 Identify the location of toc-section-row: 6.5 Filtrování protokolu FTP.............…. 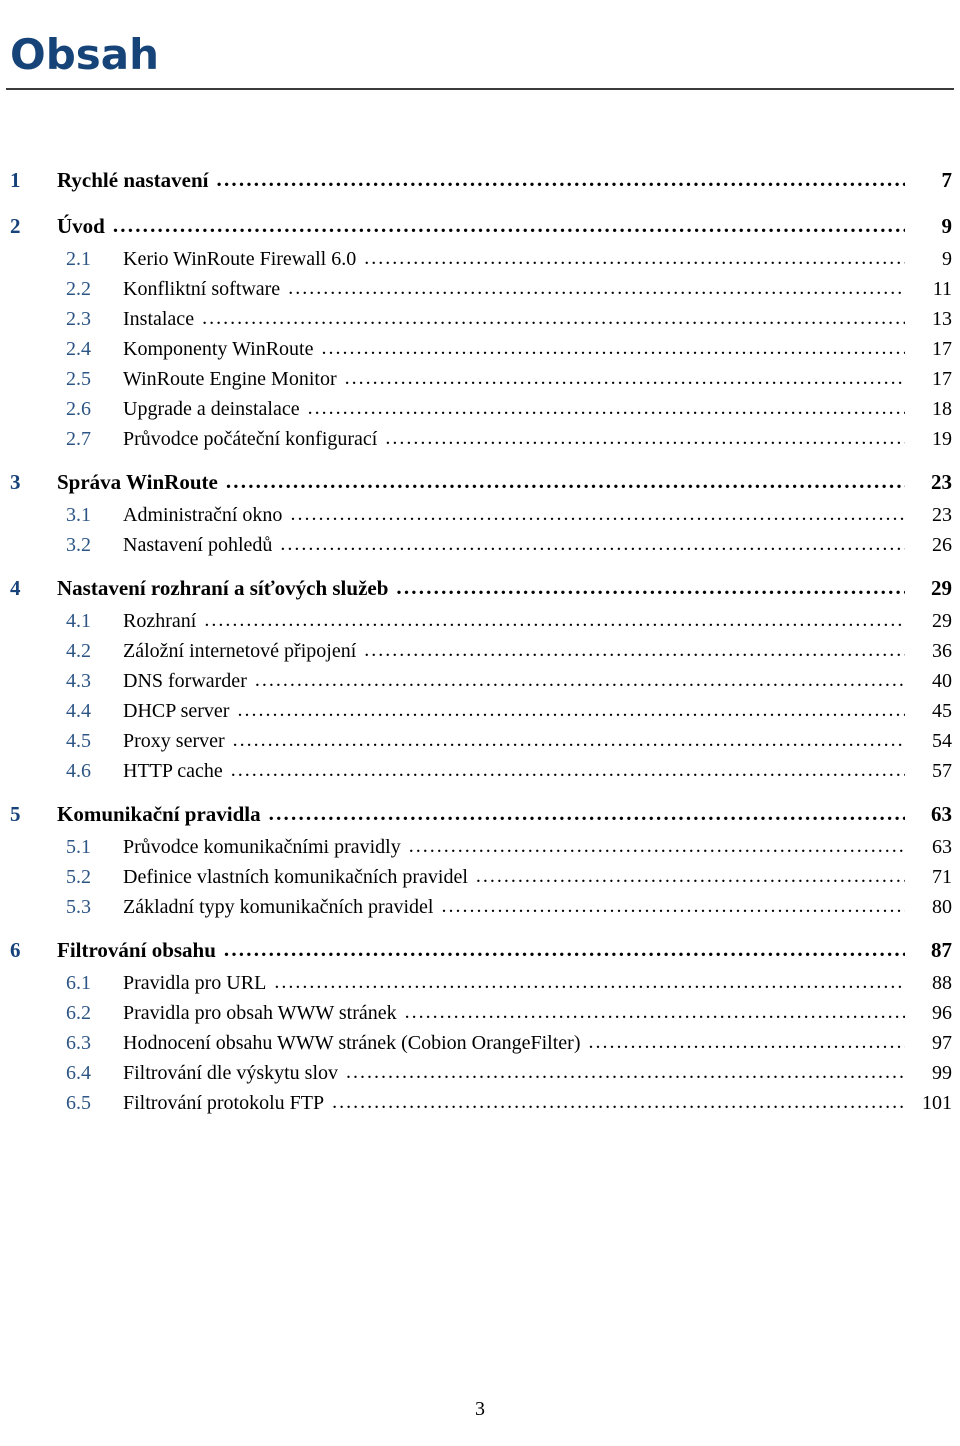
(480, 1106).